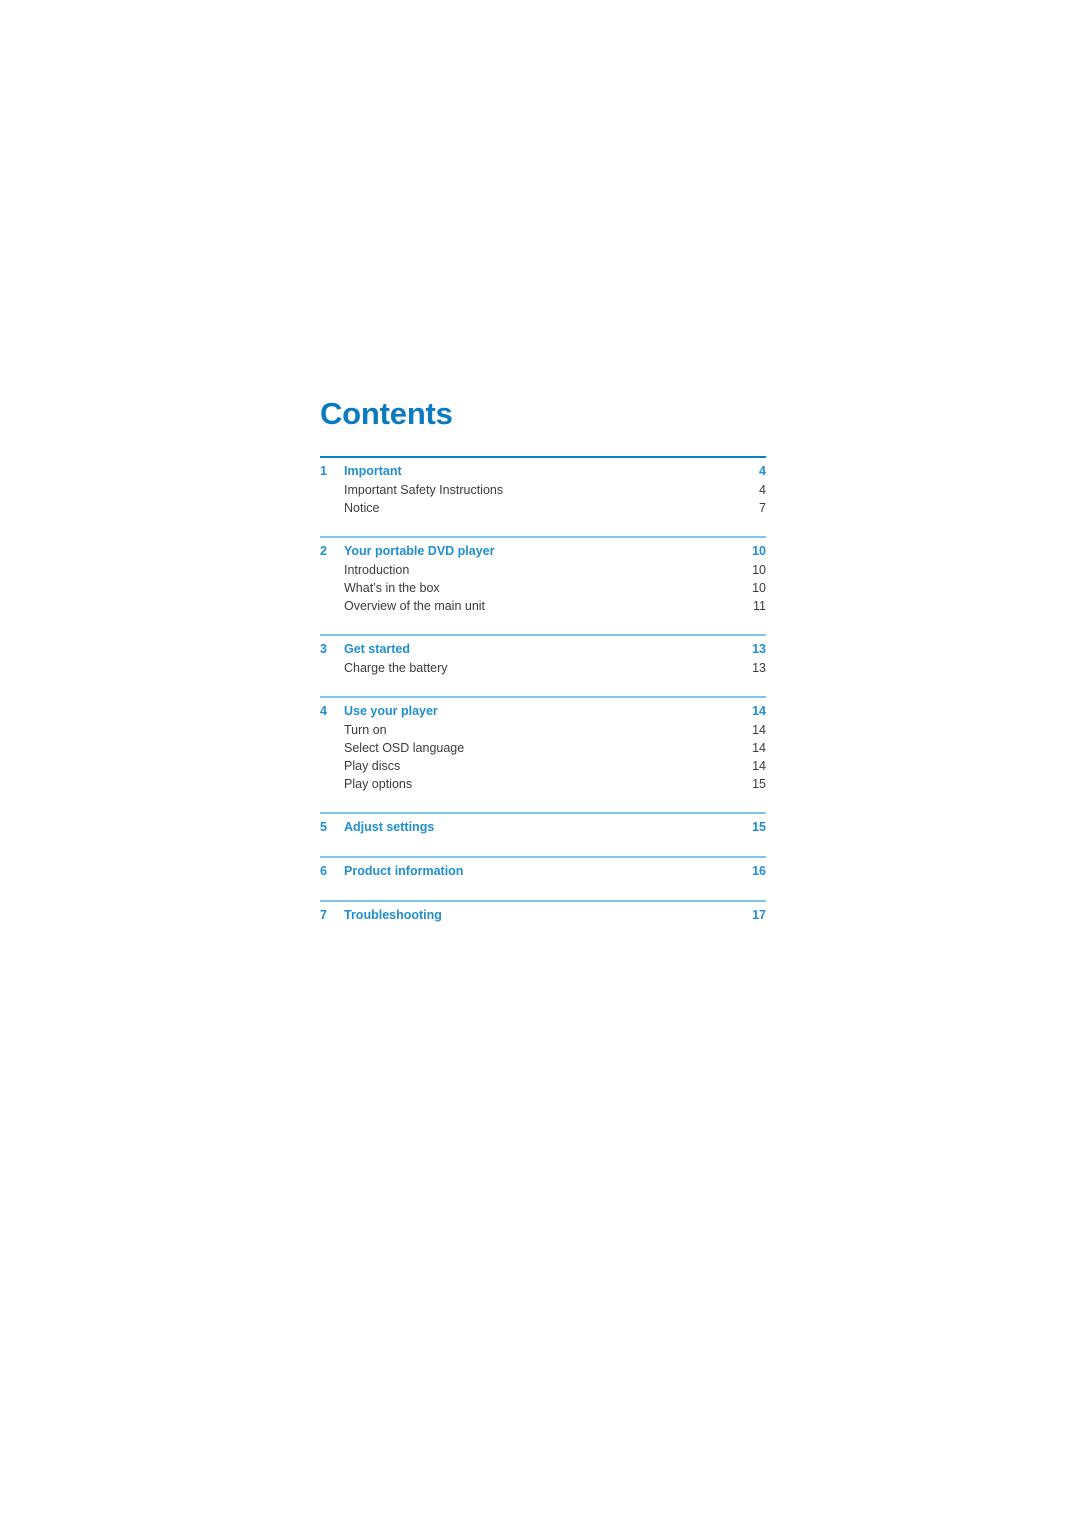  What do you see at coordinates (762, 508) in the screenshot?
I see `entry-page-number: 7` at bounding box center [762, 508].